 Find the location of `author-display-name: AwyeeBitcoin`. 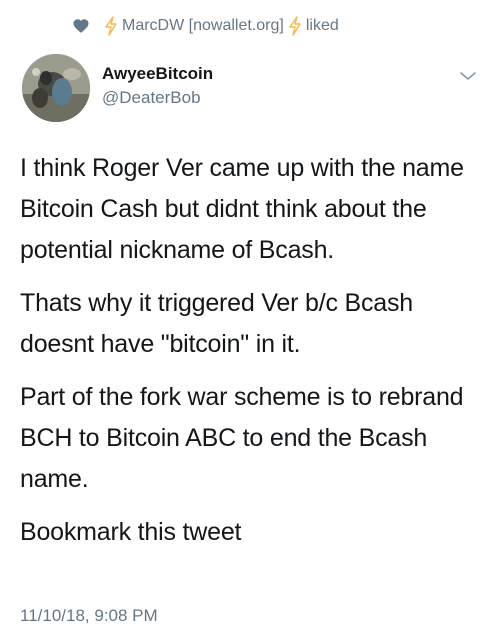

author-display-name: AwyeeBitcoin is located at coordinates (157, 74).